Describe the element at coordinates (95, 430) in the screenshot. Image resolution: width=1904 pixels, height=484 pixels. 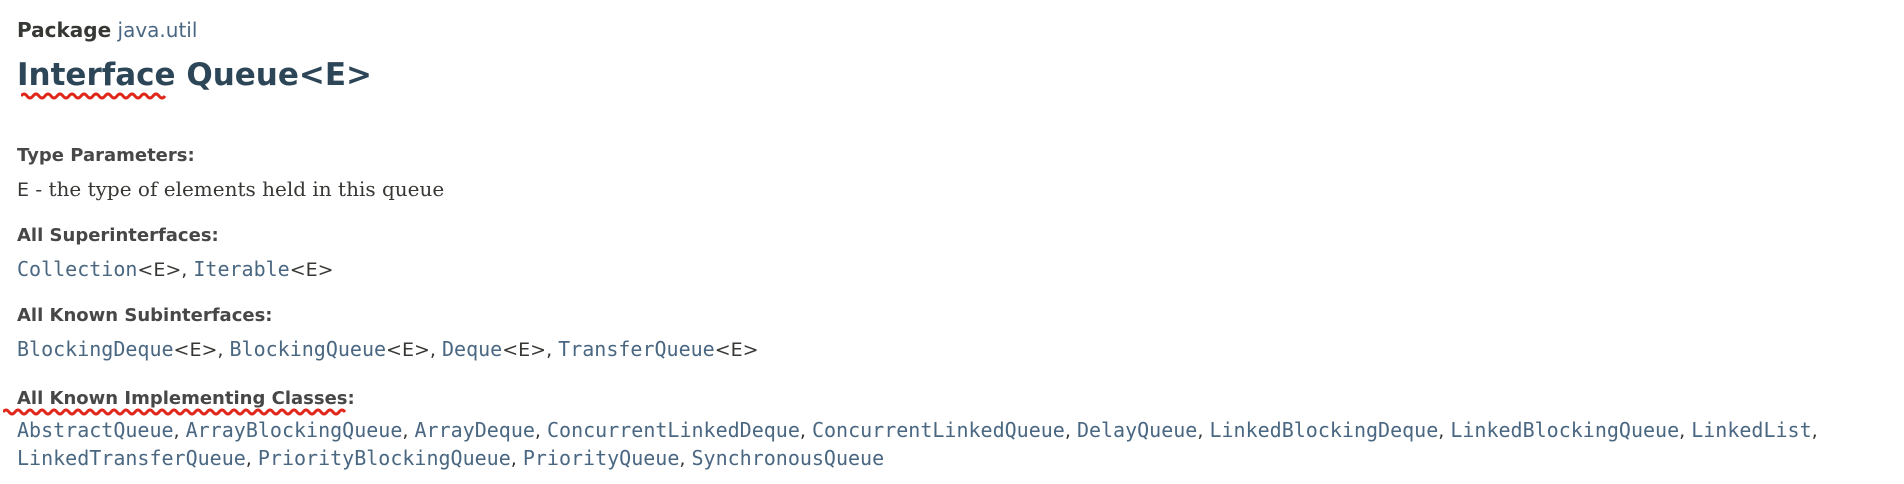
I see `implementing-class-link: AbstractQueue` at that location.